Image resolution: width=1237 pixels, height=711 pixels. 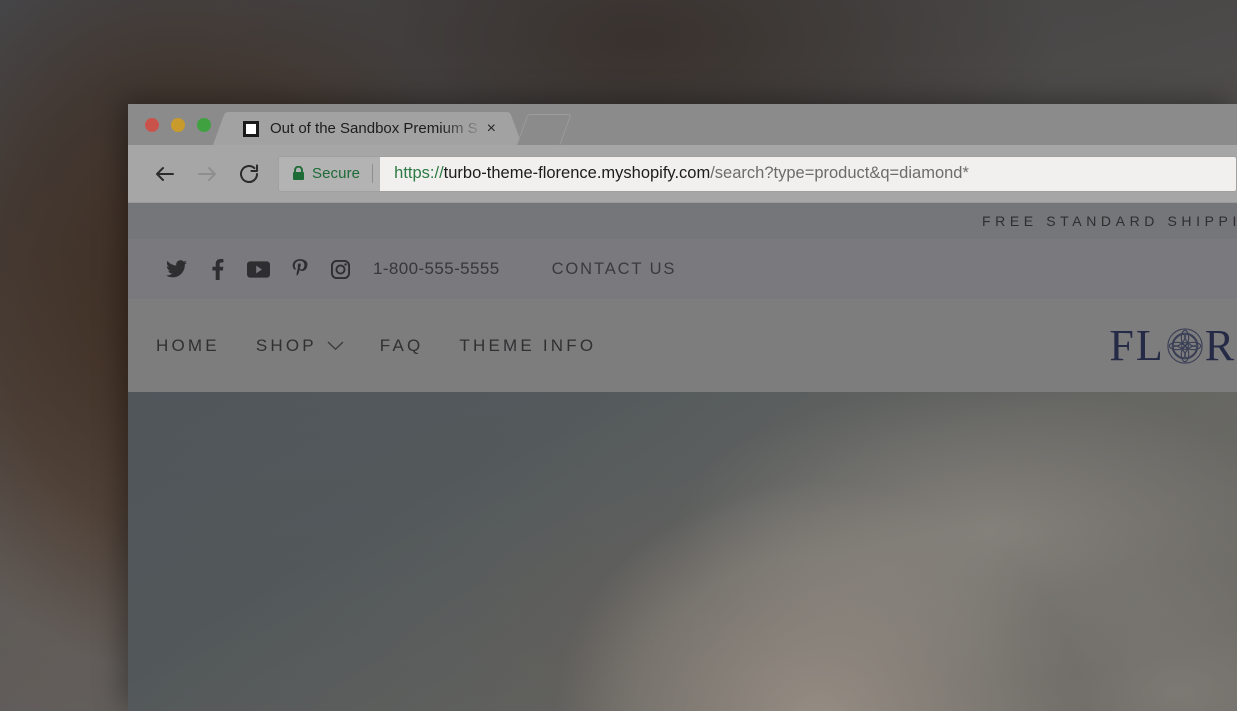 What do you see at coordinates (207, 174) in the screenshot?
I see `forward-arrow-icon` at bounding box center [207, 174].